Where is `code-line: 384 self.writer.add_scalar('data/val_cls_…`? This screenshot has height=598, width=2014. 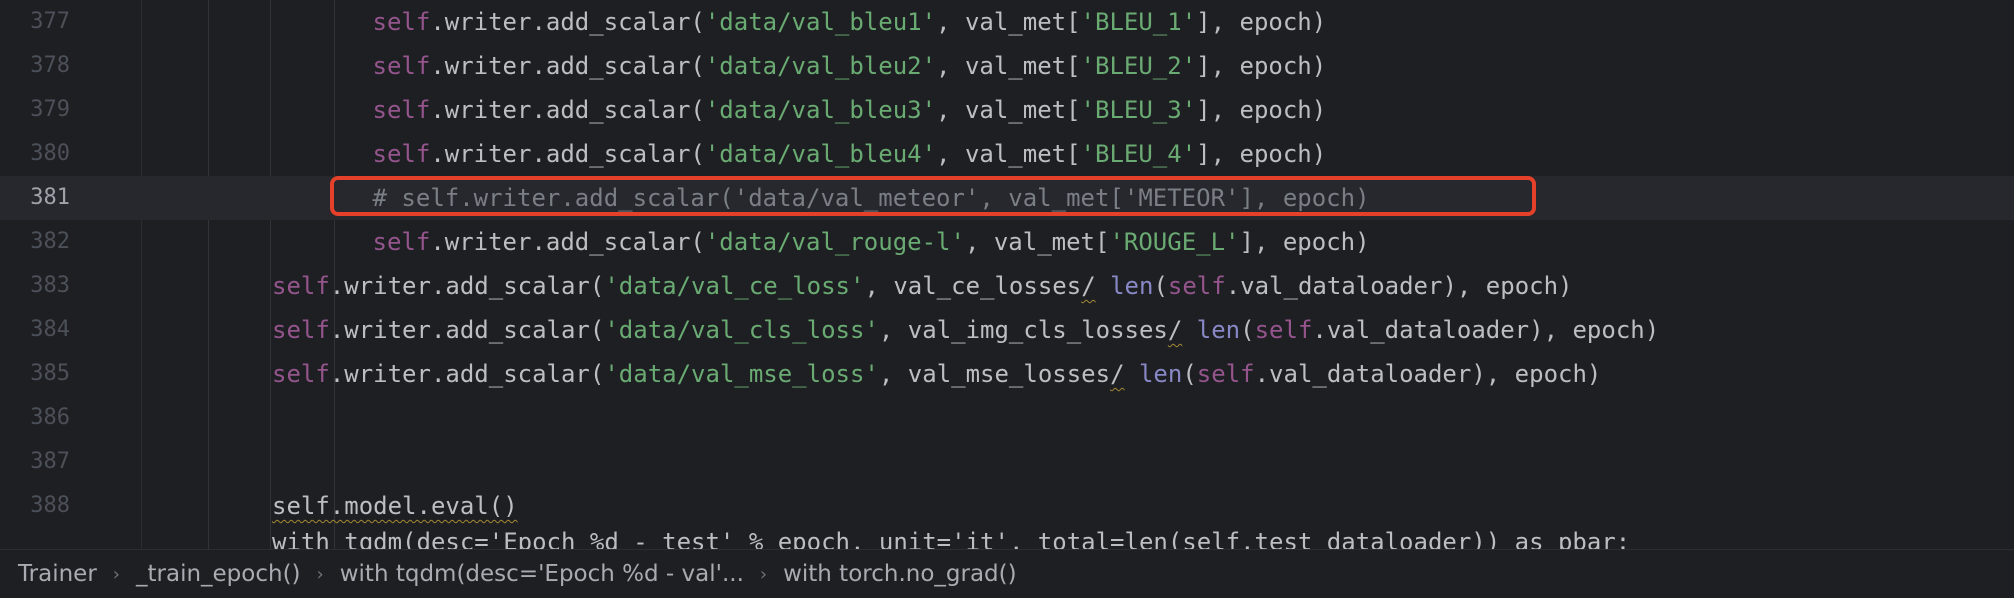
code-line: 384 self.writer.add_scalar('data/val_cls_… is located at coordinates (1007, 330).